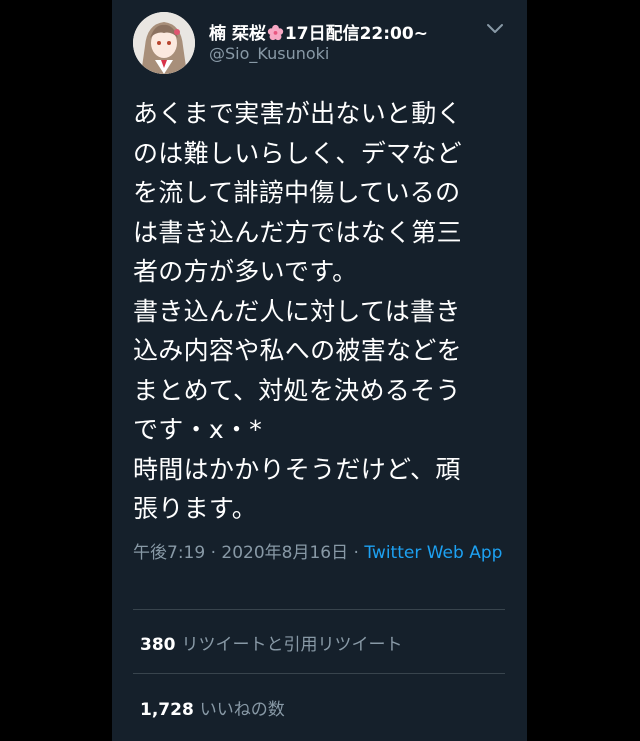  I want to click on tweet-date: 2020年8月16日, so click(284, 553).